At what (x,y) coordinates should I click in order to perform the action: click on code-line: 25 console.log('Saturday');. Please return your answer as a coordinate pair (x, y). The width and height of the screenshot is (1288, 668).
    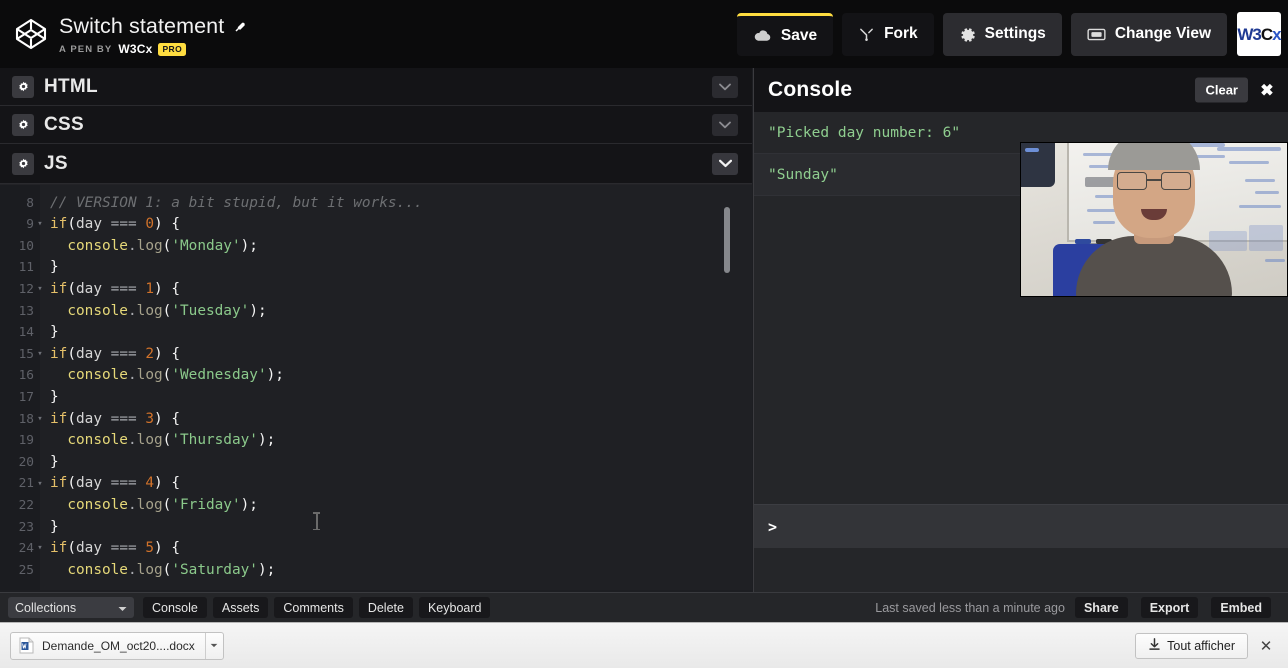
    Looking at the image, I should click on (376, 571).